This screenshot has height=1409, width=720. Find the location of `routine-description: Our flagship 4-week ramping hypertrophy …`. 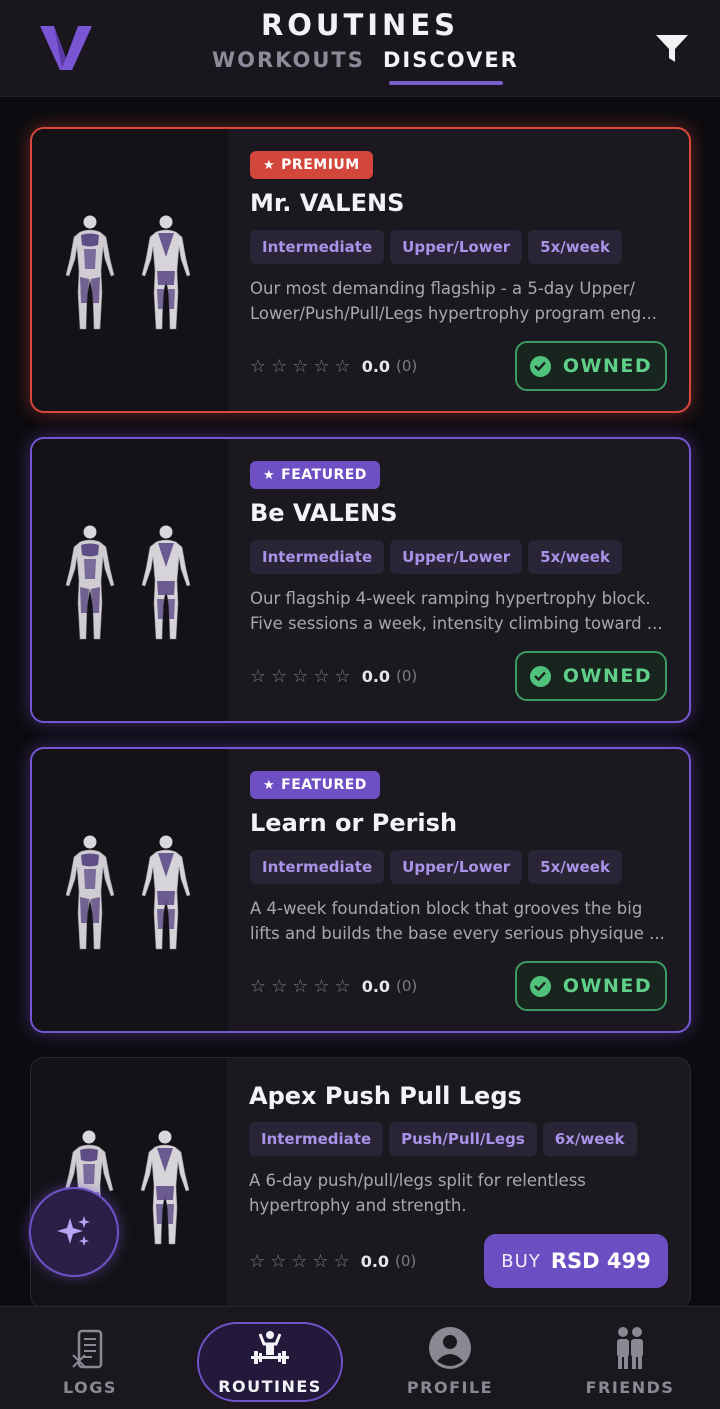

routine-description: Our flagship 4-week ramping hypertrophy … is located at coordinates (456, 611).